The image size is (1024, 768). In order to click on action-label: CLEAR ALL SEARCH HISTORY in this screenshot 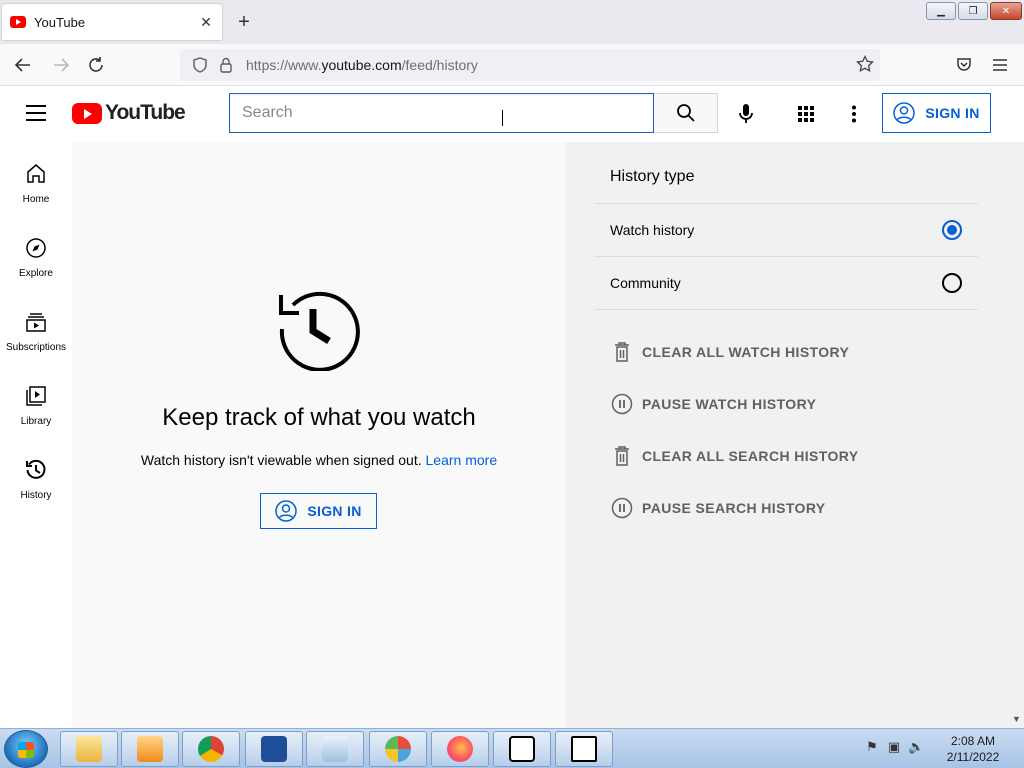, I will do `click(750, 456)`.